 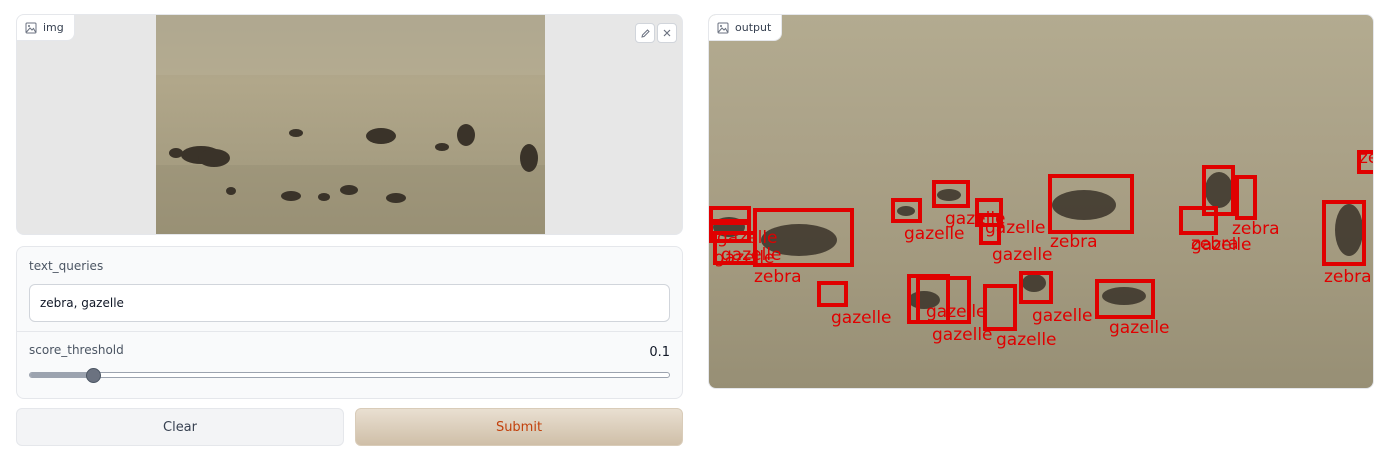 What do you see at coordinates (519, 427) in the screenshot?
I see `submit-button: Submit` at bounding box center [519, 427].